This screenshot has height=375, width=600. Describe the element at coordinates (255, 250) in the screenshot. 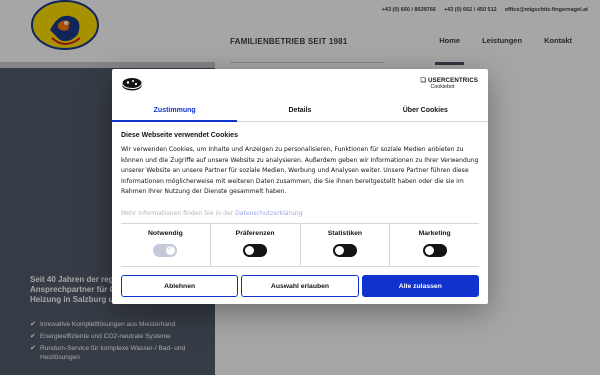

I see `preferences-toggle` at that location.